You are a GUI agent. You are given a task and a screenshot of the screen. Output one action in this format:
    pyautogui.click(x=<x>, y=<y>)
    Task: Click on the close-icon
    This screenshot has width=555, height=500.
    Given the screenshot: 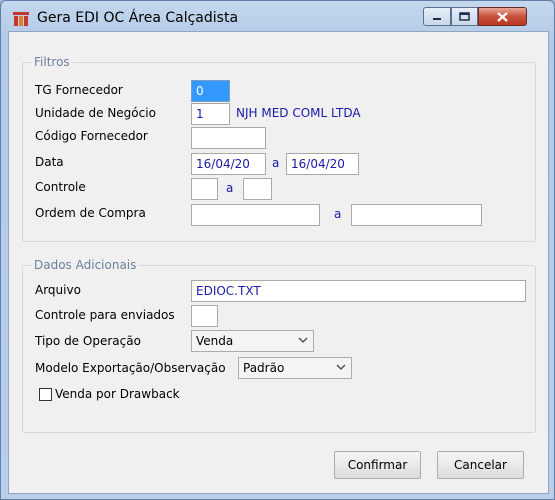 What is the action you would take?
    pyautogui.click(x=502, y=16)
    